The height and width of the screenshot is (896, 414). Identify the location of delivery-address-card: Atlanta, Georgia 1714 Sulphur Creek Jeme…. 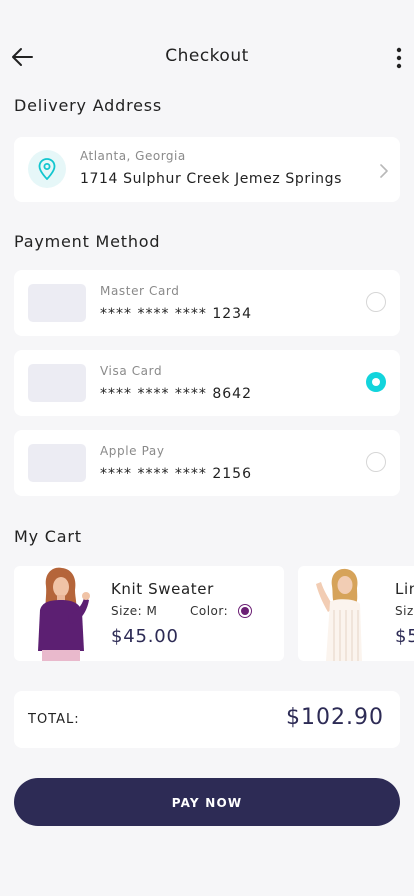
(207, 169).